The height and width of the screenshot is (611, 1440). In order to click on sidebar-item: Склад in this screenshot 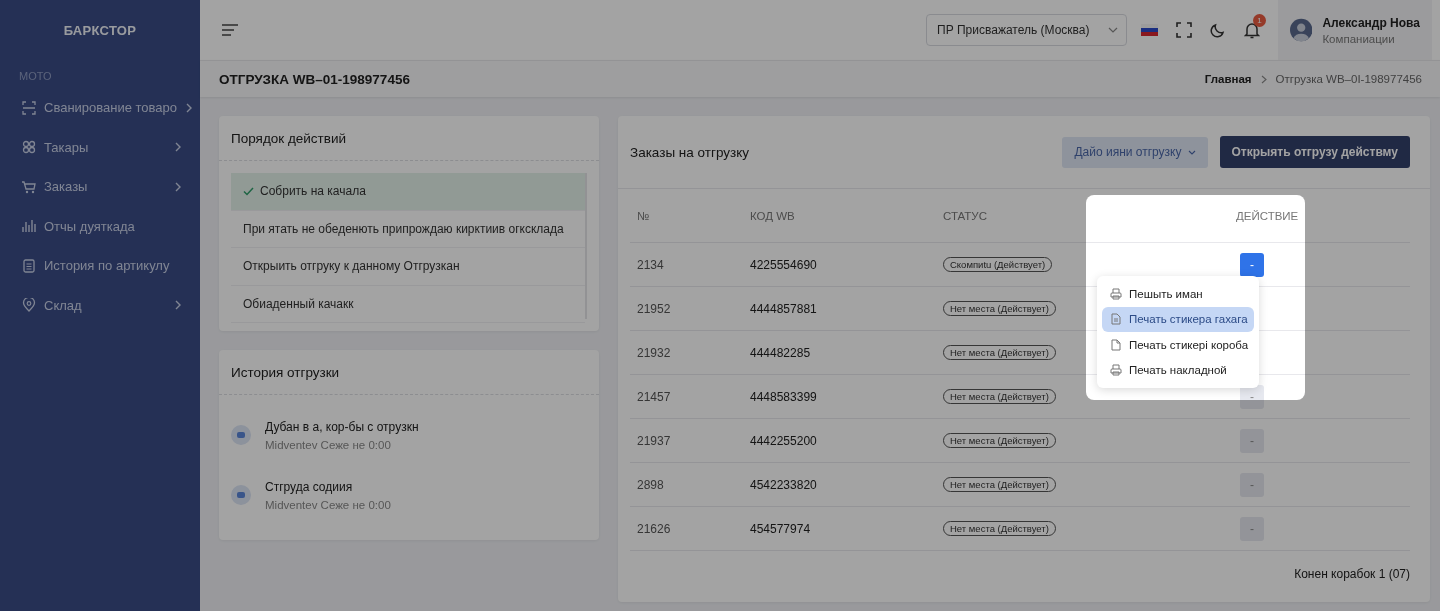, I will do `click(100, 305)`.